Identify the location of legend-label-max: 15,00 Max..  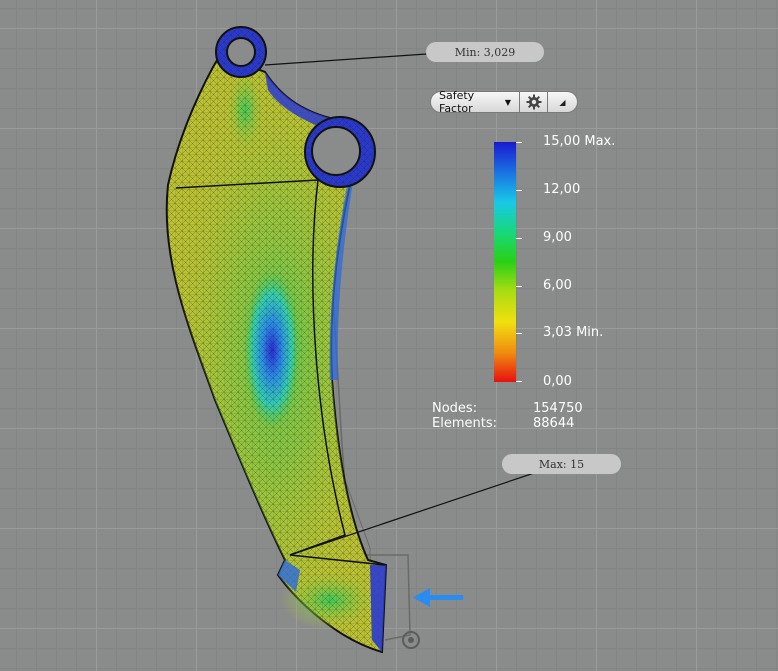
(579, 141).